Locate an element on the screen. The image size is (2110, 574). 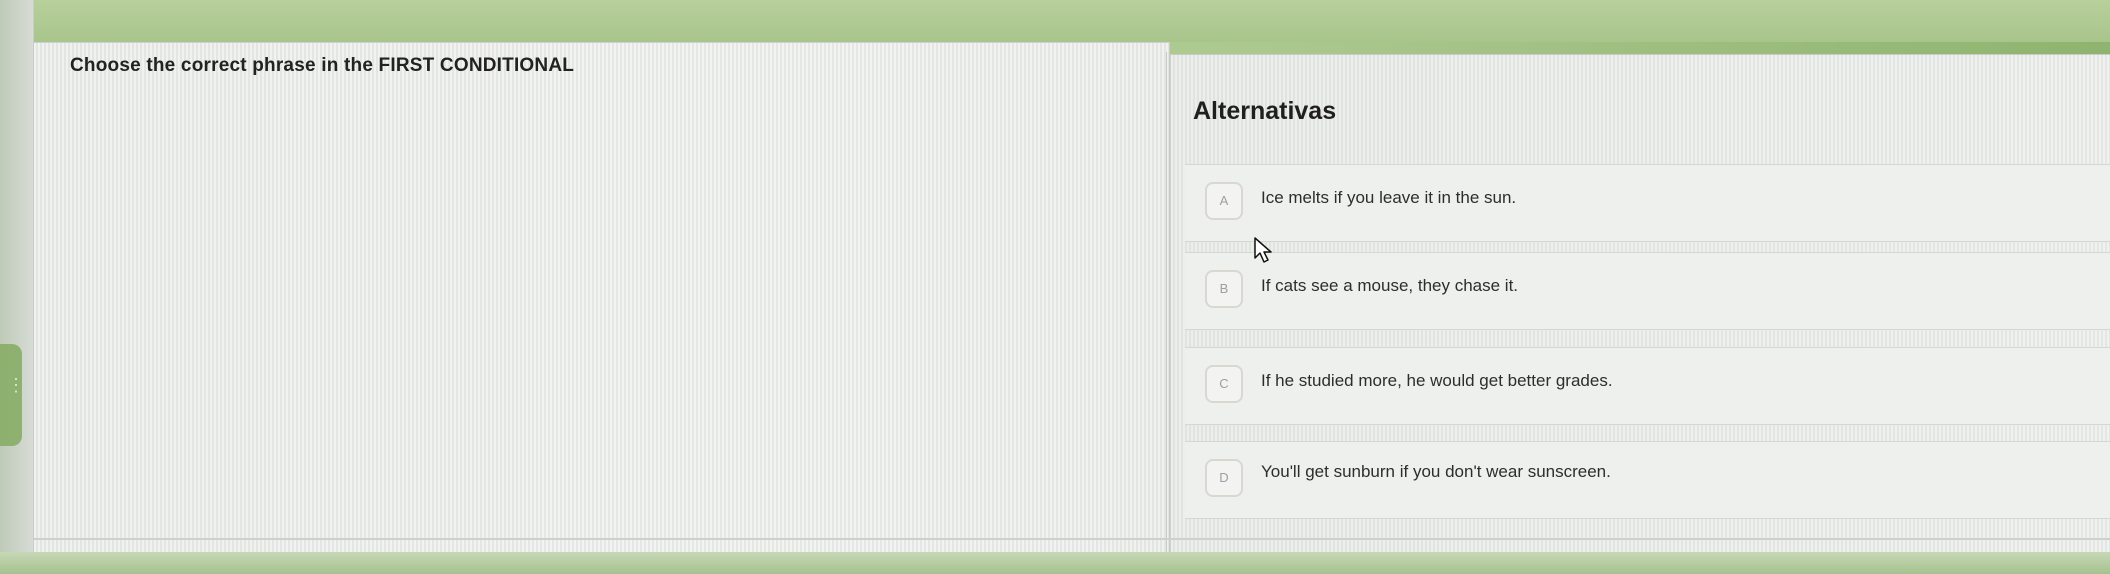
alternative-a-text: Ice melts if you leave it in the sun. is located at coordinates (1388, 198).